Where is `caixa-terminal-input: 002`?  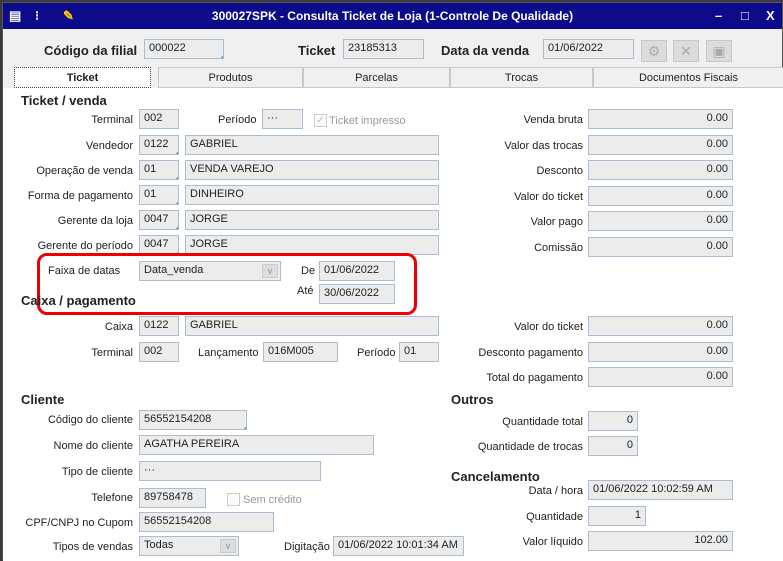
caixa-terminal-input: 002 is located at coordinates (159, 352).